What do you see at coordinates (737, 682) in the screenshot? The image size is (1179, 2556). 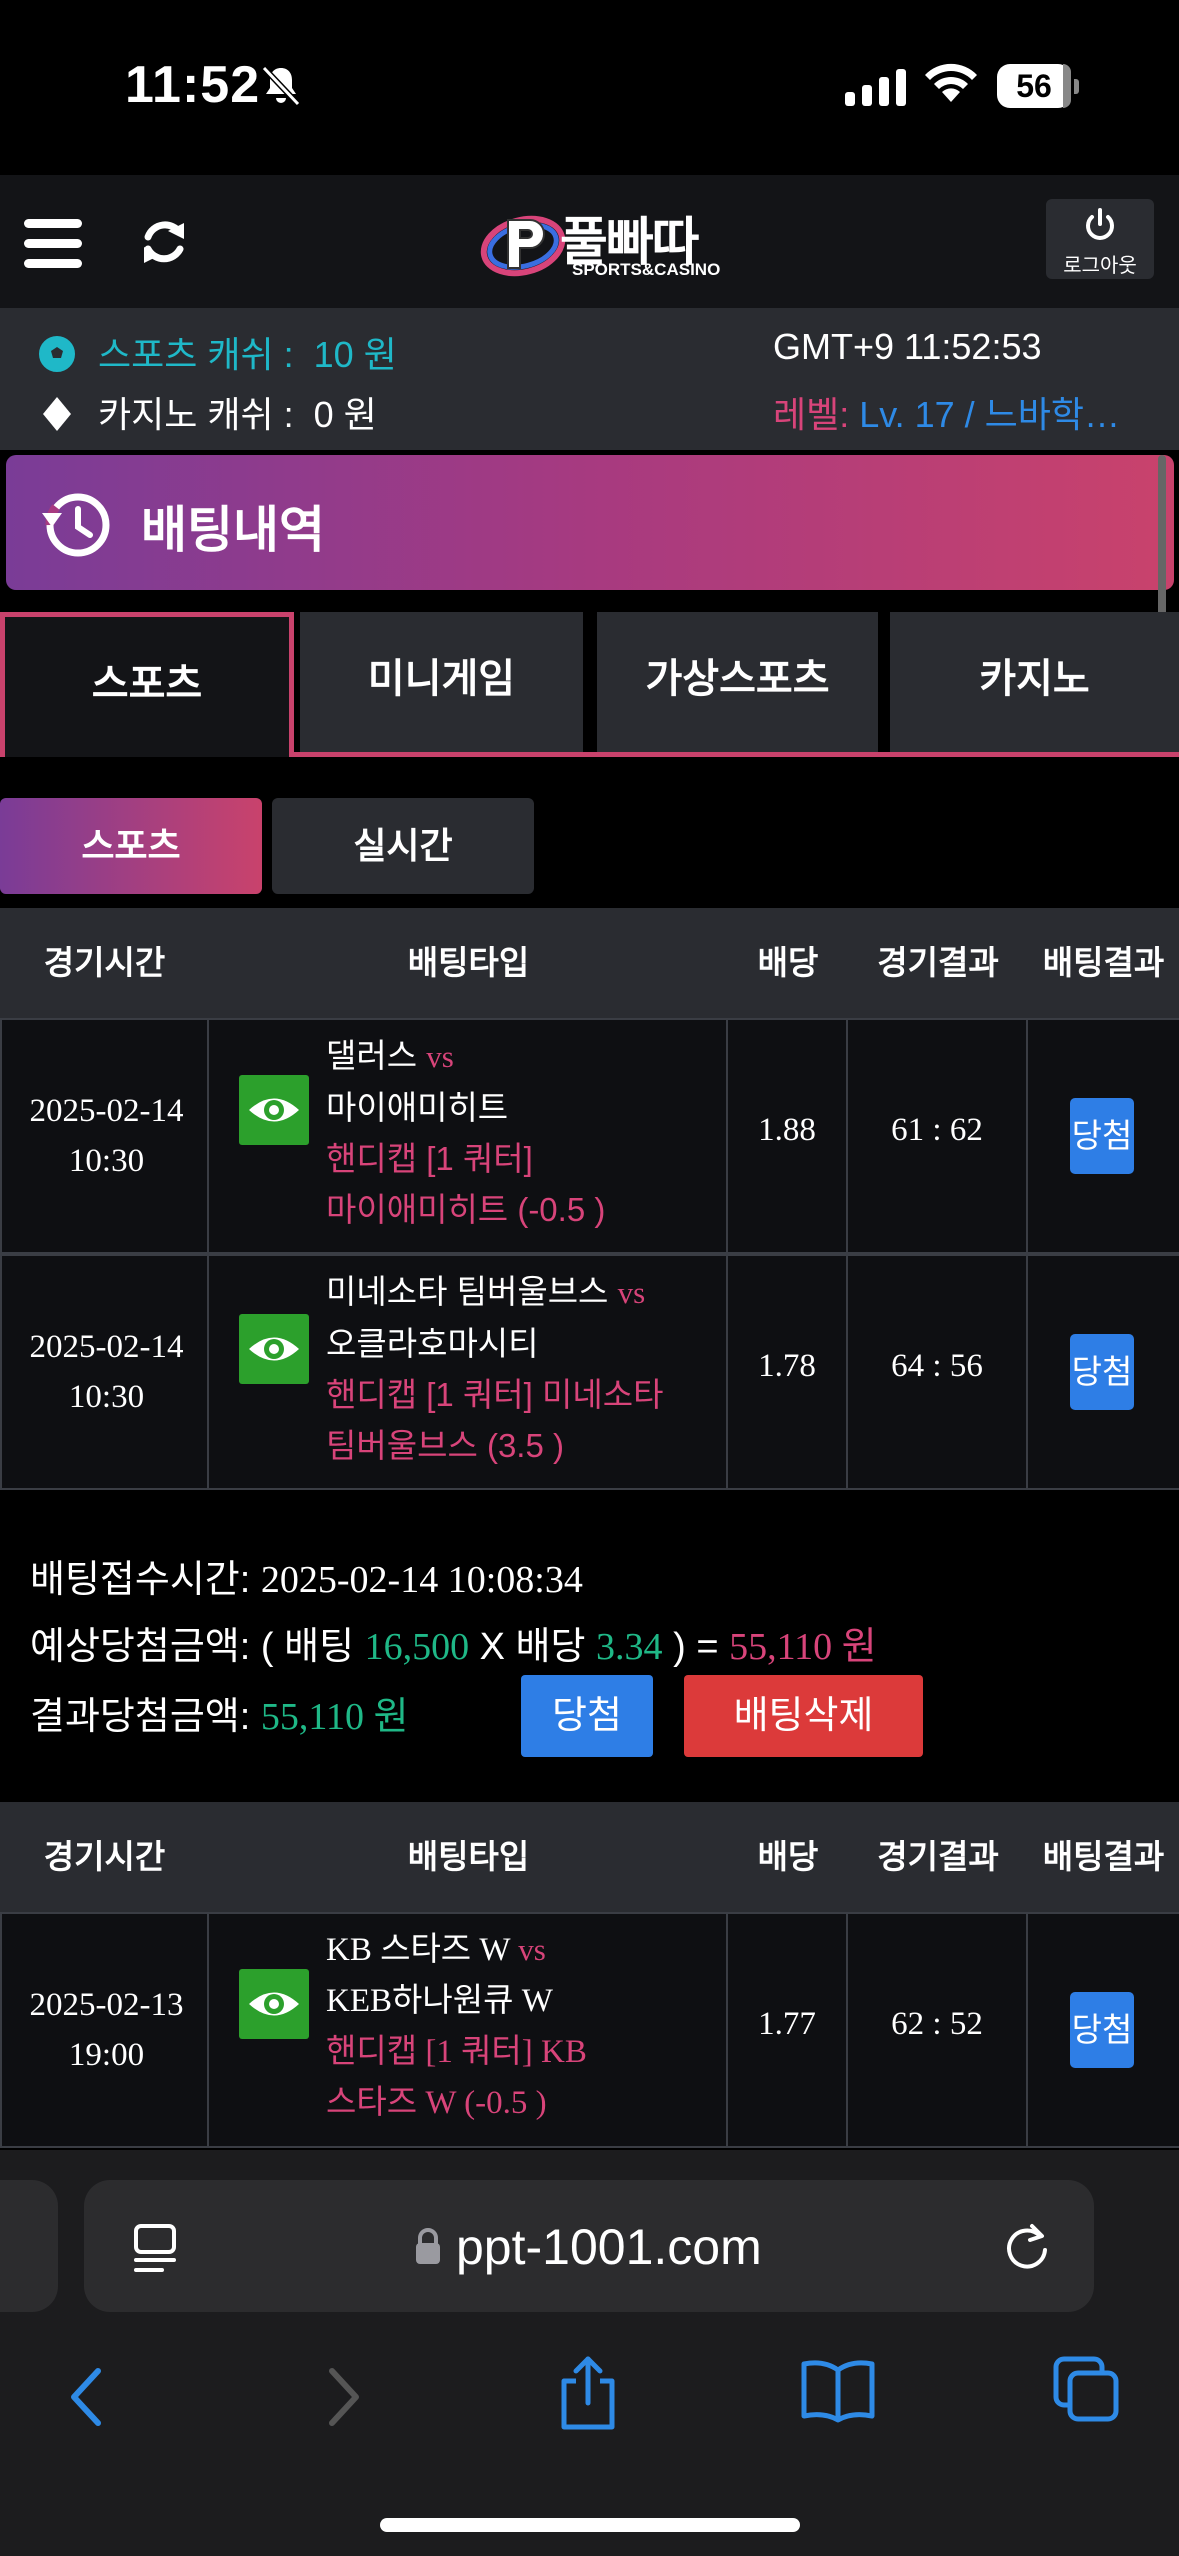 I see `tab-virtual-sports: 가상스포츠` at bounding box center [737, 682].